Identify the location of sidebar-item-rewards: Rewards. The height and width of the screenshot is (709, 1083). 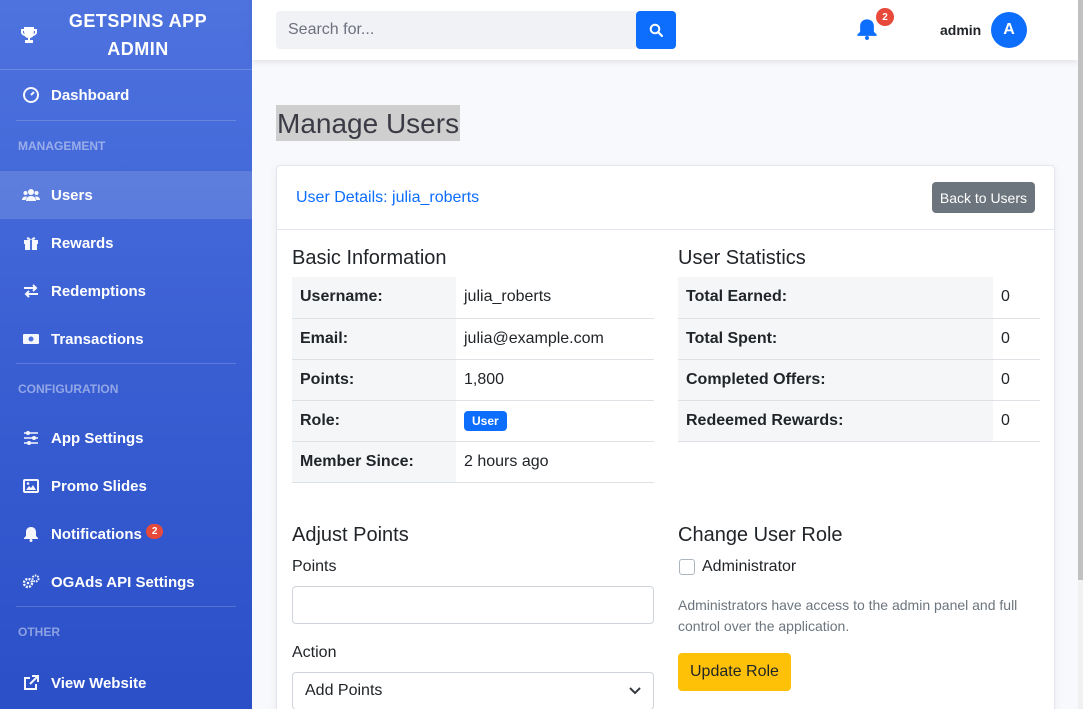
(126, 243).